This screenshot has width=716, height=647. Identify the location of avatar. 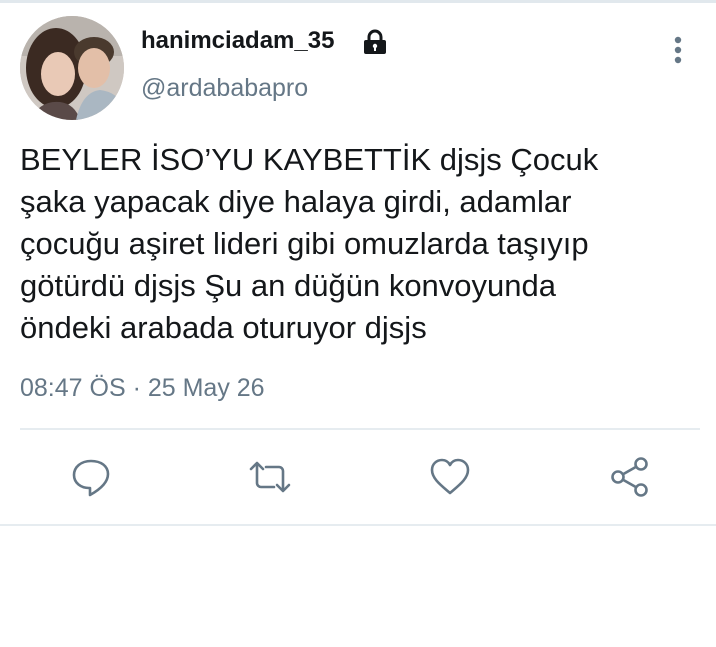
(72, 68).